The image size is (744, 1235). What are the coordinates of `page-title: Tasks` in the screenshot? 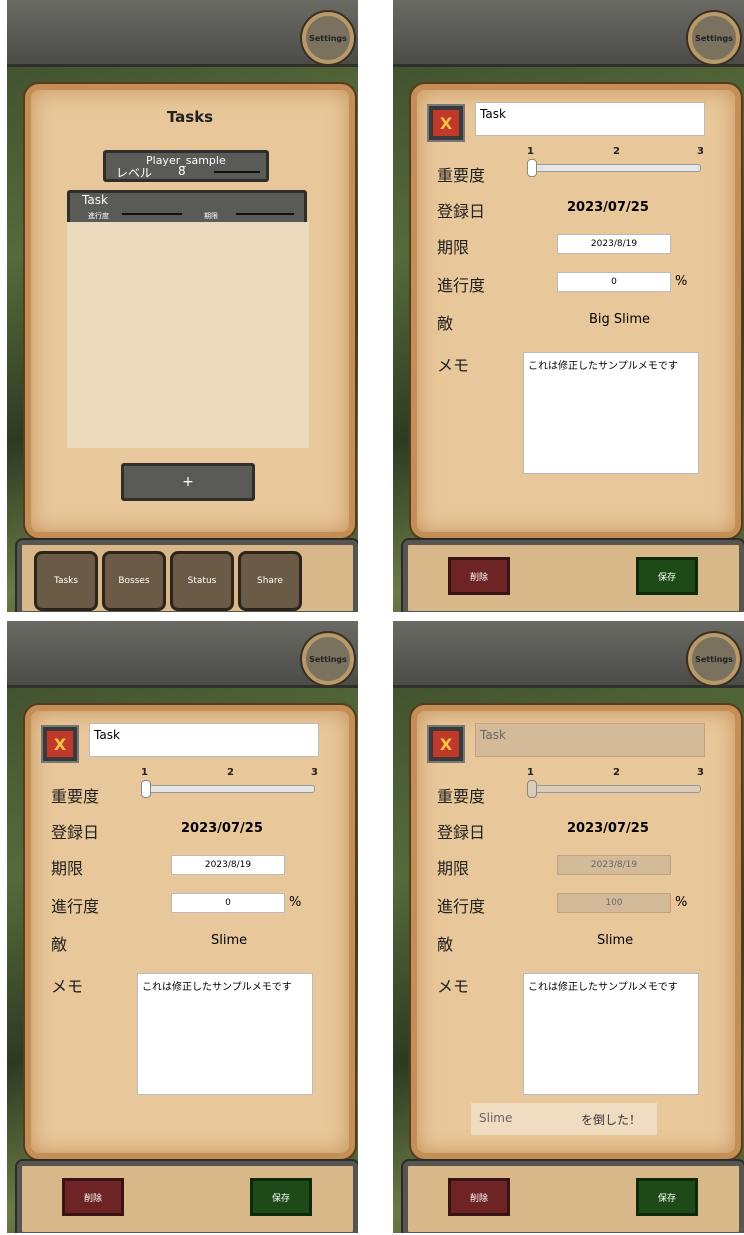 It's located at (190, 117).